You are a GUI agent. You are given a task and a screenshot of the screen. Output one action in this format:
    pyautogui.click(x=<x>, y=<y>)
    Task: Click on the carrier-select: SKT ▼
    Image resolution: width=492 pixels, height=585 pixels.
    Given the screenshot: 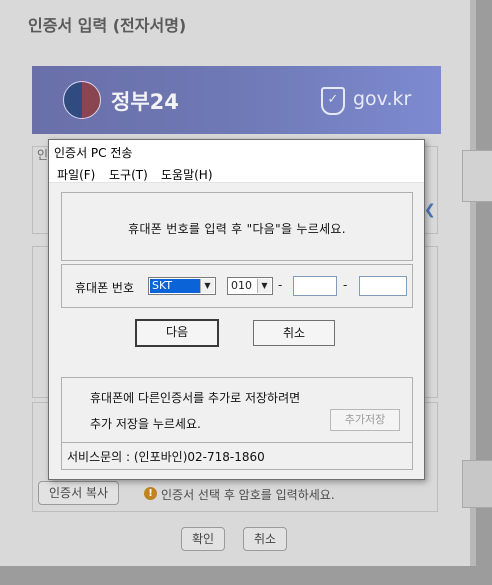 What is the action you would take?
    pyautogui.click(x=182, y=286)
    